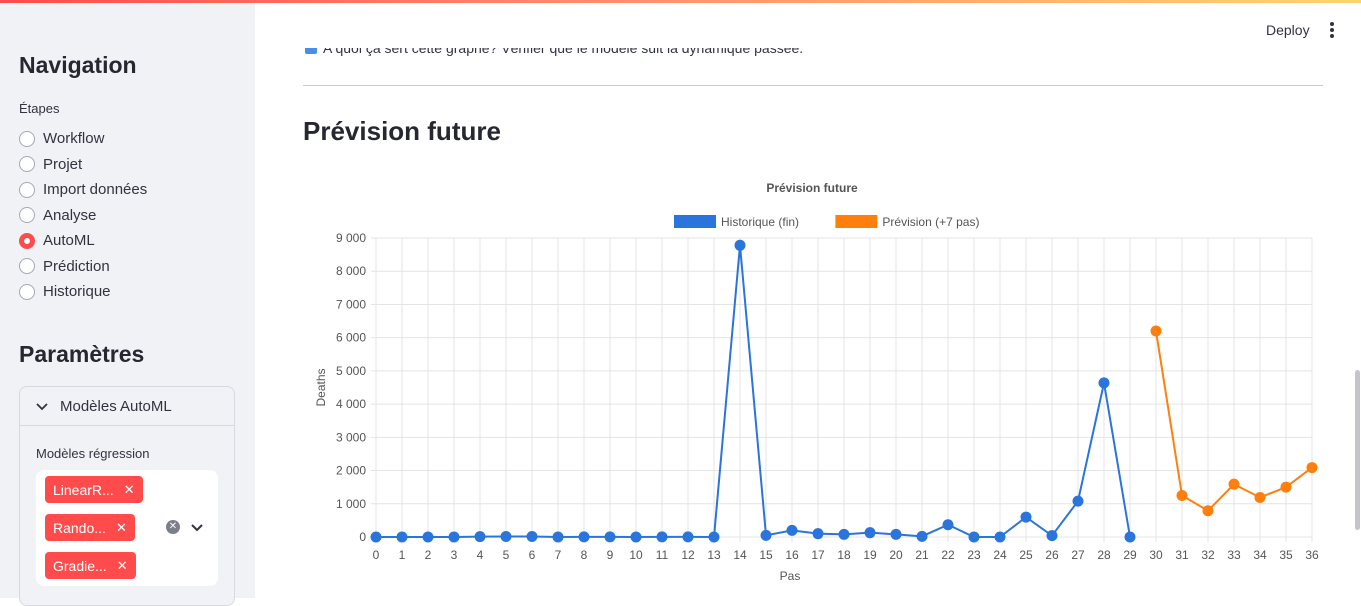 This screenshot has width=1361, height=606. What do you see at coordinates (351, 404) in the screenshot?
I see `y-tick-label: 4 000` at bounding box center [351, 404].